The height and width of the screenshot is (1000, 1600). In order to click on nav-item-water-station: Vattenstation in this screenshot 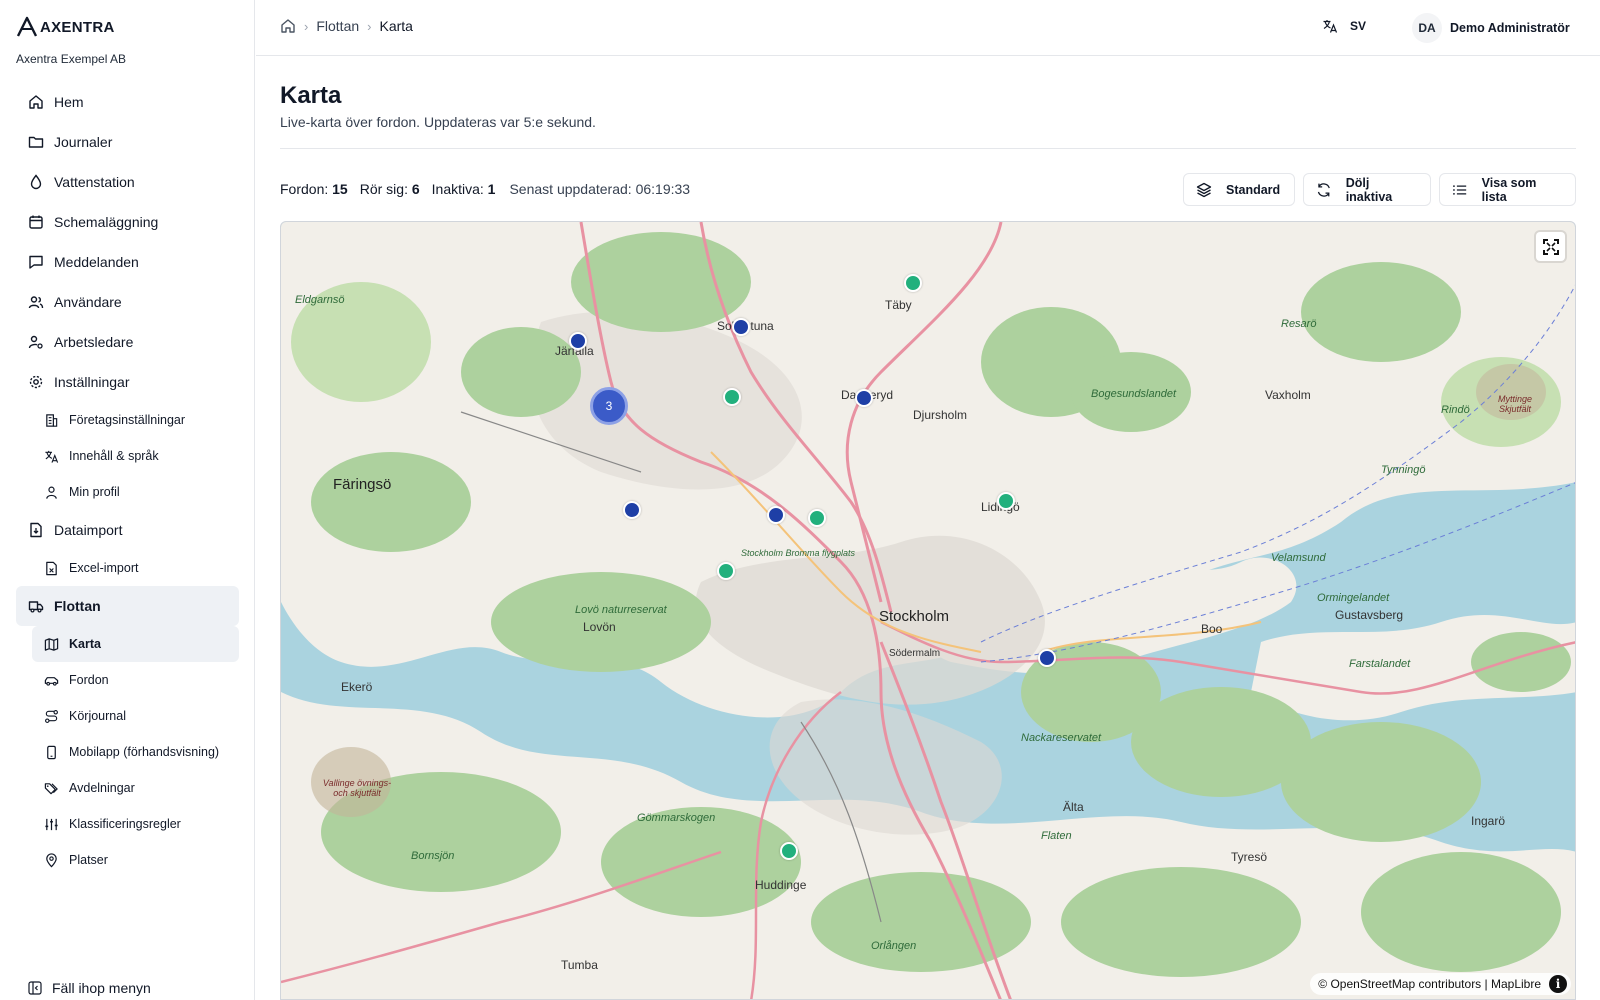, I will do `click(127, 182)`.